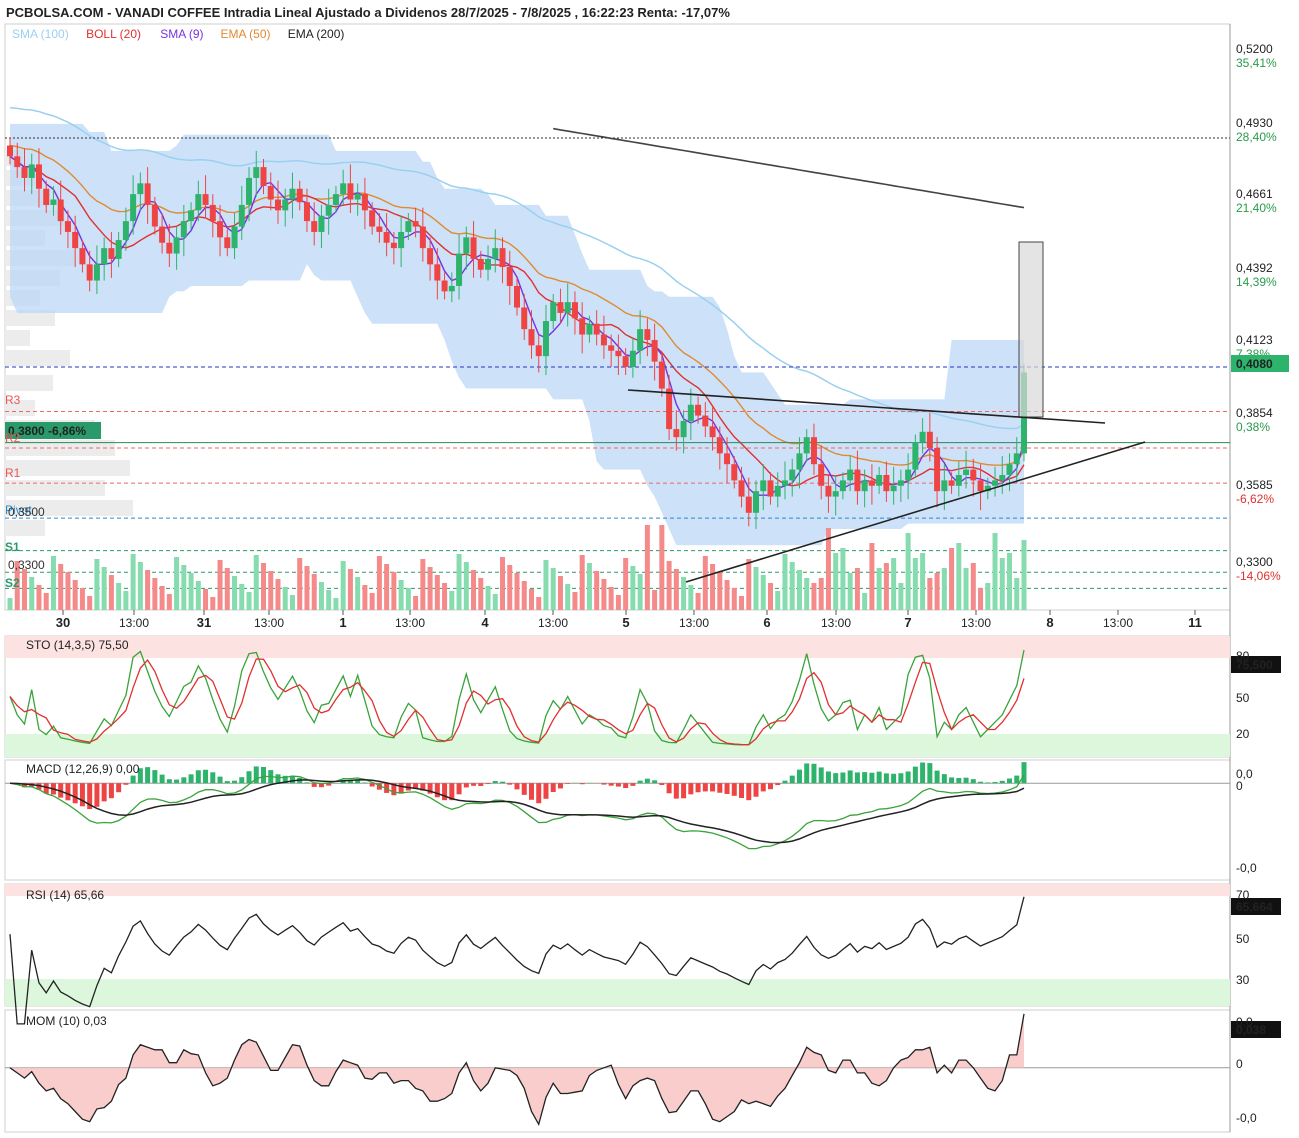 This screenshot has width=1299, height=1138. What do you see at coordinates (617, 647) in the screenshot?
I see `sto-overbought-zone` at bounding box center [617, 647].